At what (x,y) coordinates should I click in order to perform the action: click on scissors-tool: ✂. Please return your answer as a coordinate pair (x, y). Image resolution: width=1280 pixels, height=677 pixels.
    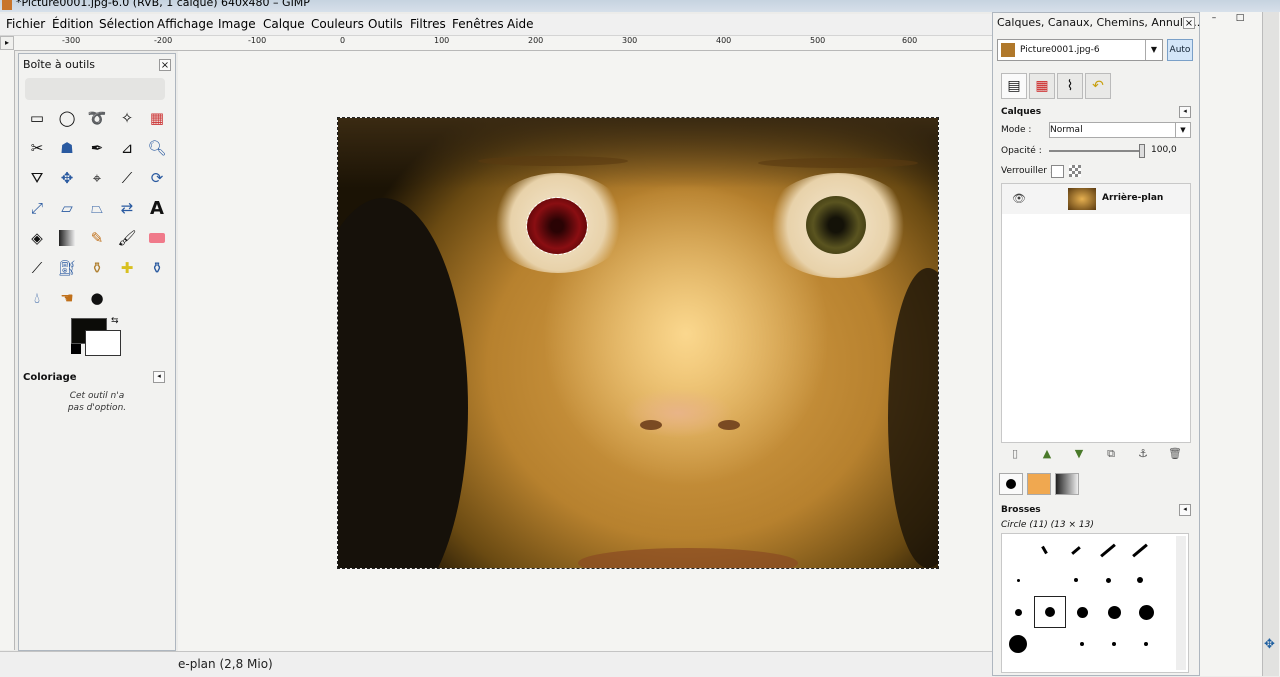
    Looking at the image, I should click on (37, 148).